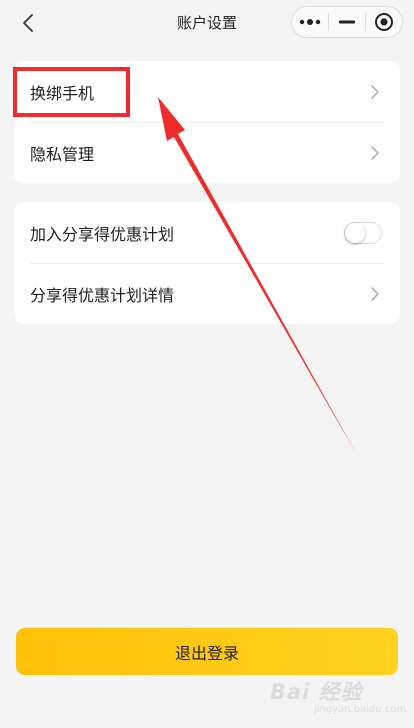 The height and width of the screenshot is (728, 414). What do you see at coordinates (207, 152) in the screenshot?
I see `list-item-privacy: 隐私管理` at bounding box center [207, 152].